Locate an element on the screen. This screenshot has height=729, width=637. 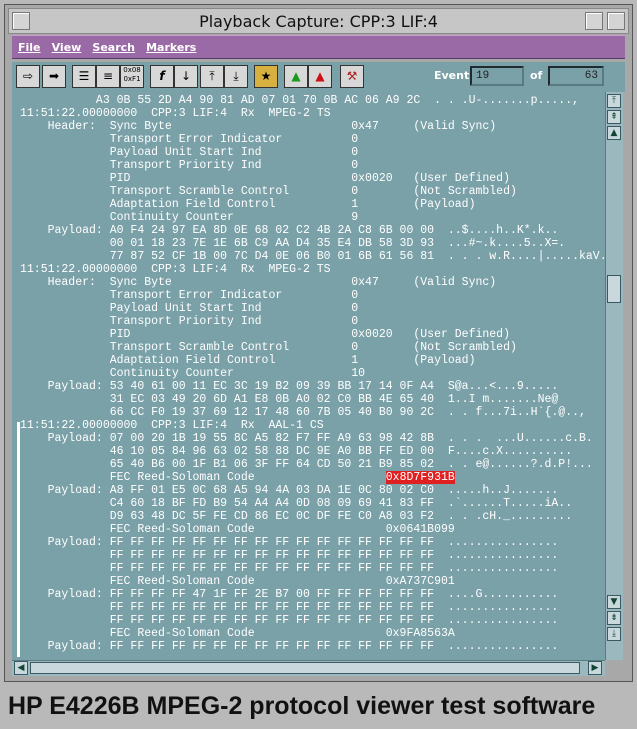
arrow-in-icon: ⇨ is located at coordinates (28, 76).